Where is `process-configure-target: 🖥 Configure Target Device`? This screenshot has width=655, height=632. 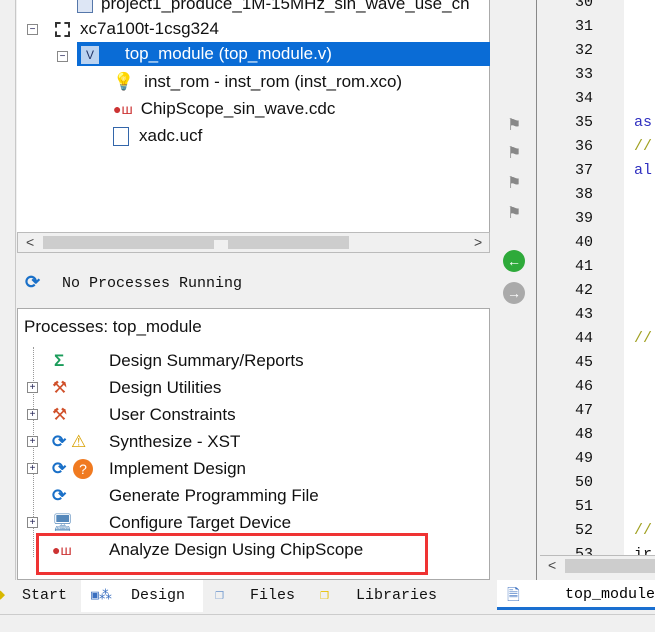 process-configure-target: 🖥 Configure Target Device is located at coordinates (171, 523).